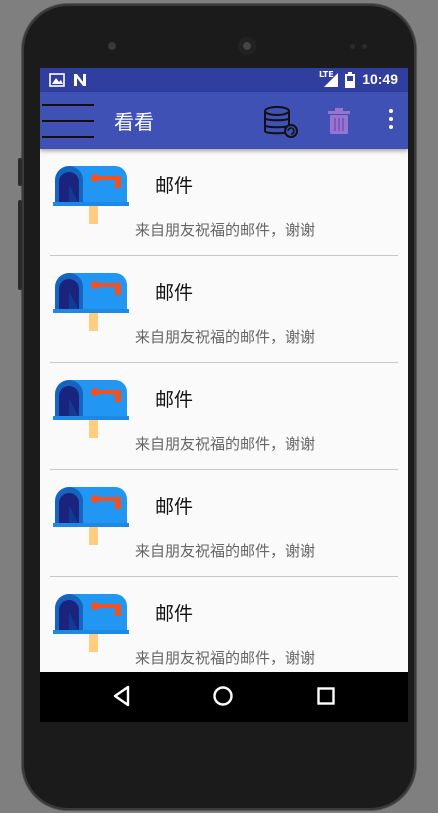  I want to click on battery-icon, so click(350, 80).